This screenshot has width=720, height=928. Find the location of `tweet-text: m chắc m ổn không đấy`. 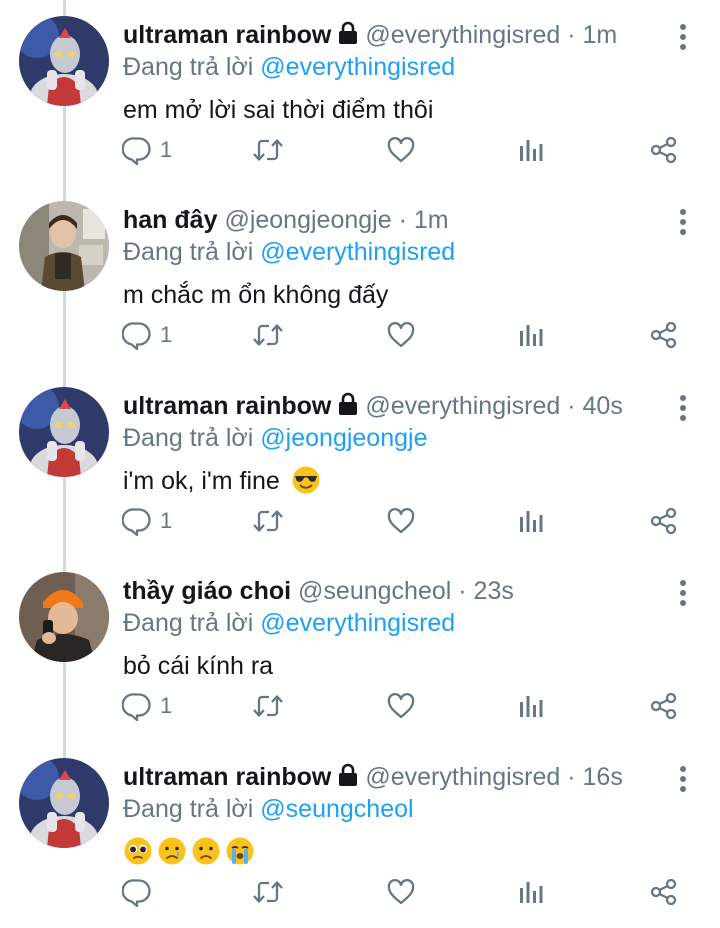

tweet-text: m chắc m ổn không đấy is located at coordinates (256, 295).